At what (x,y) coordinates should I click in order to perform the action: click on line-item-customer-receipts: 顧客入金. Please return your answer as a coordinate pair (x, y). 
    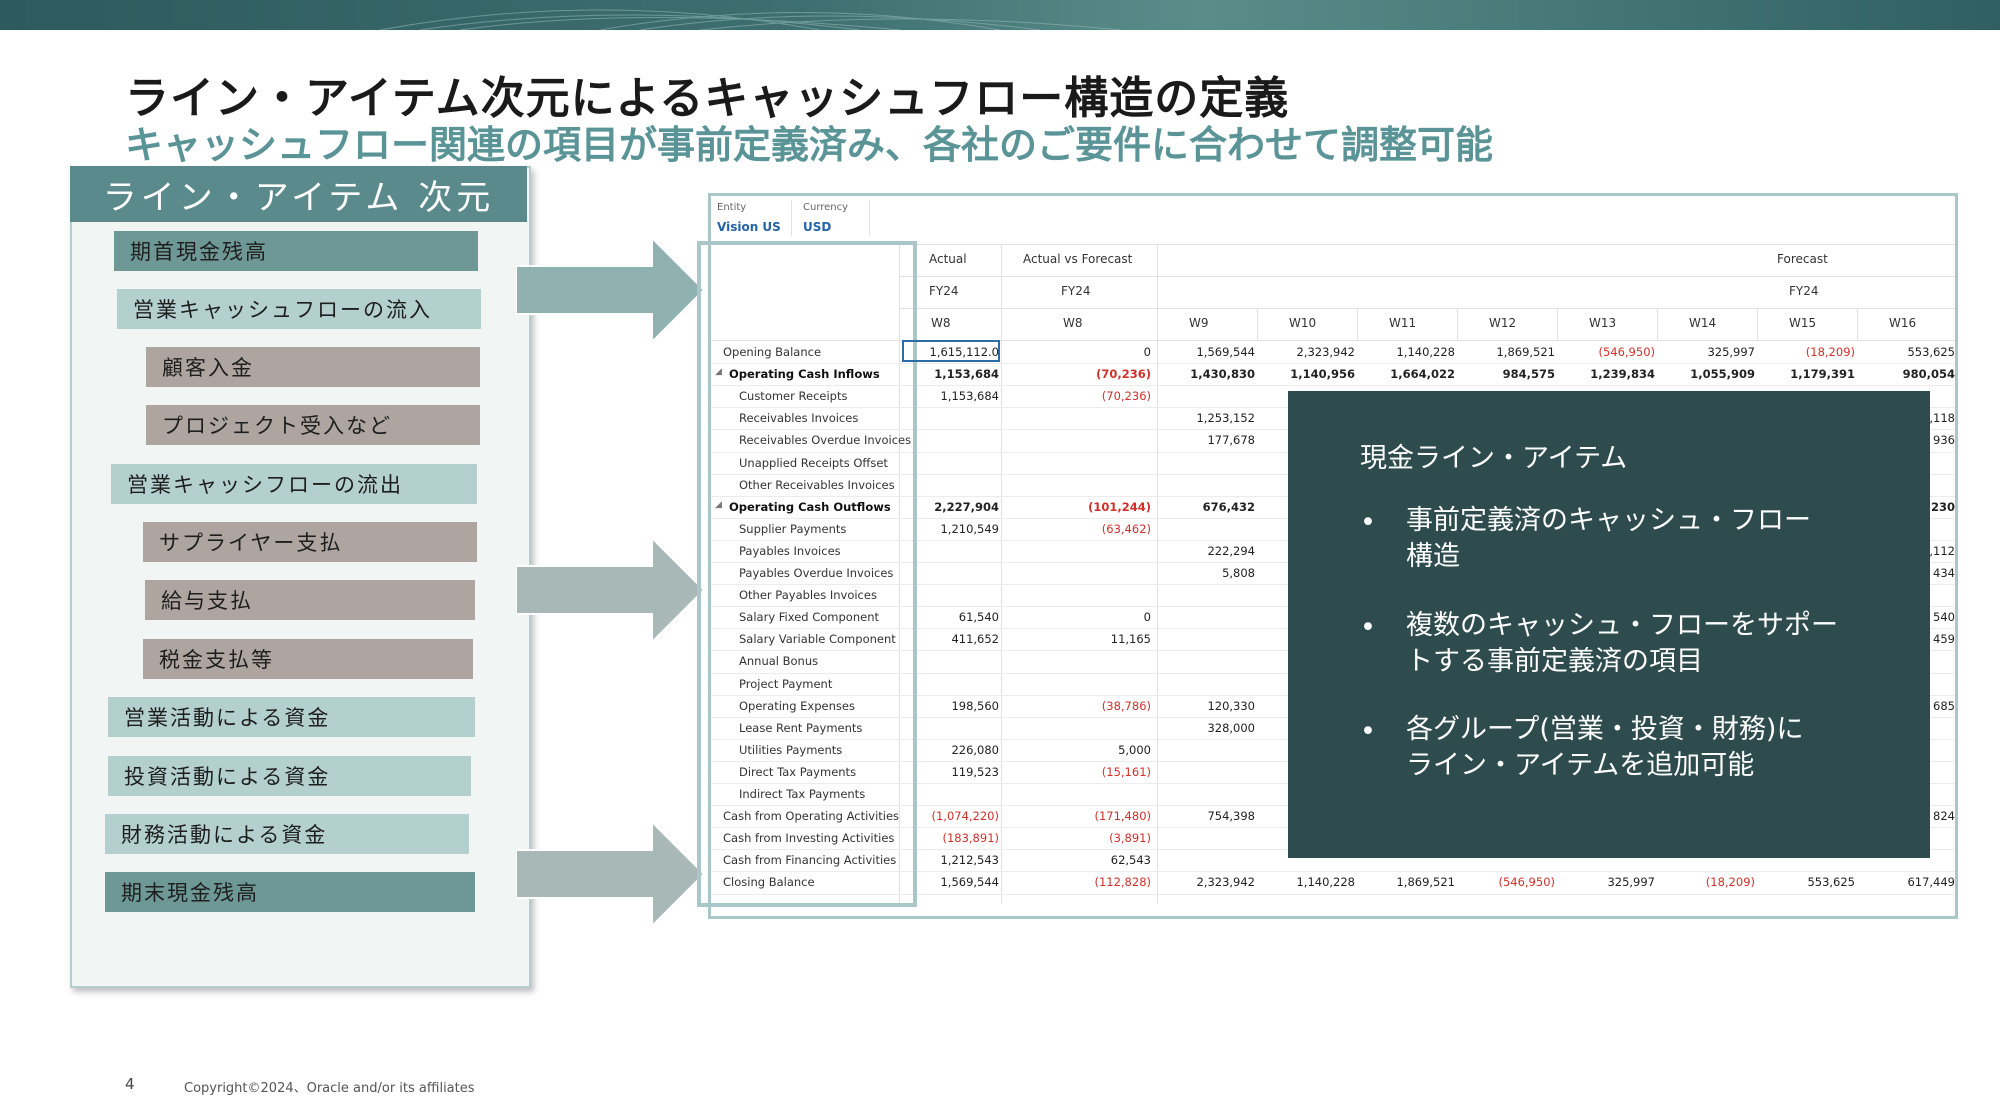
    Looking at the image, I should click on (313, 367).